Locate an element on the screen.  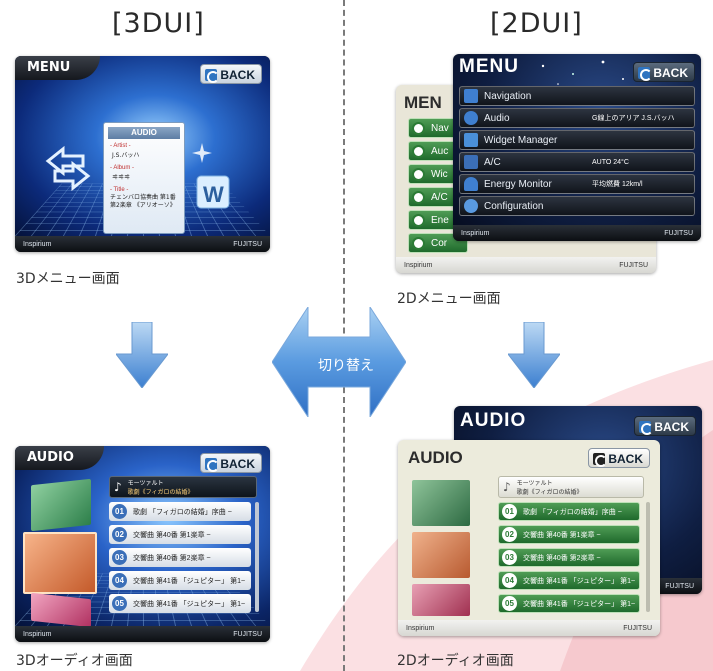
track-number: 01 is located at coordinates (119, 511).